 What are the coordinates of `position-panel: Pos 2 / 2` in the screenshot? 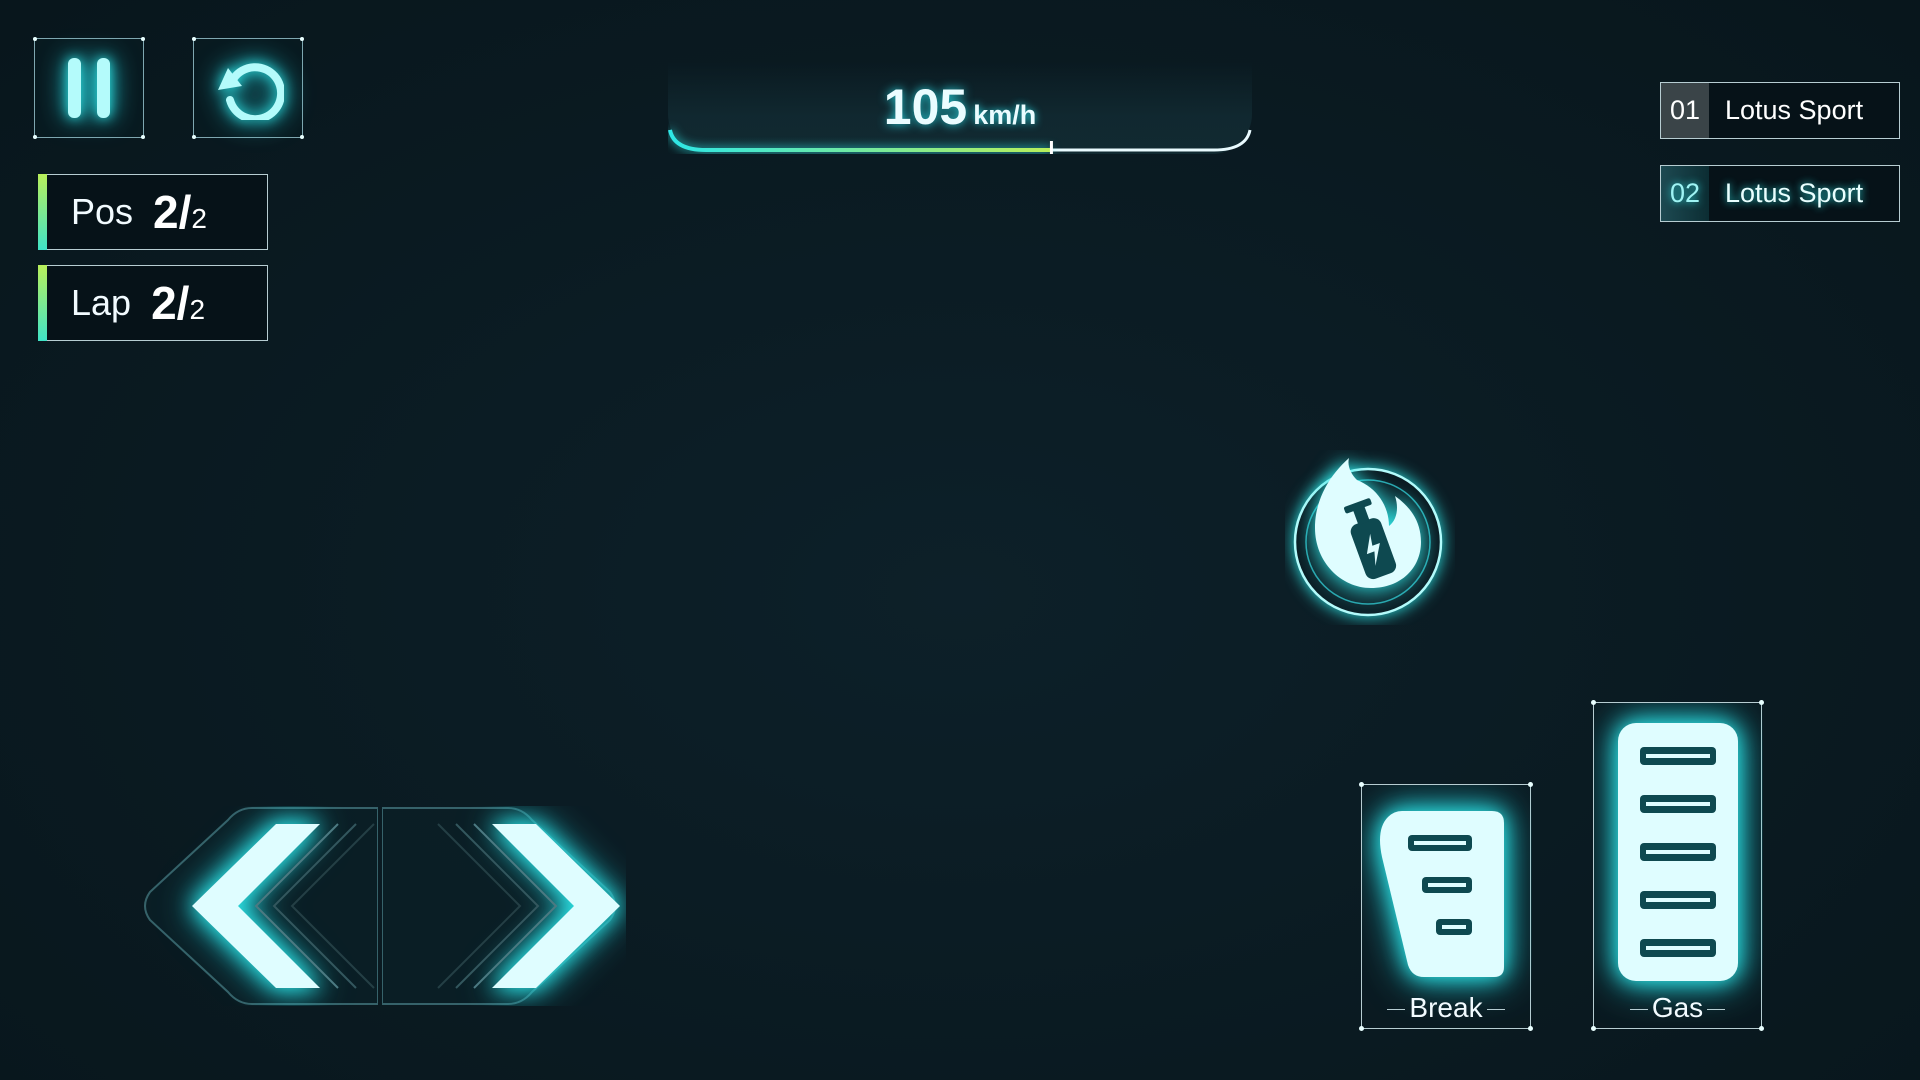 It's located at (153, 212).